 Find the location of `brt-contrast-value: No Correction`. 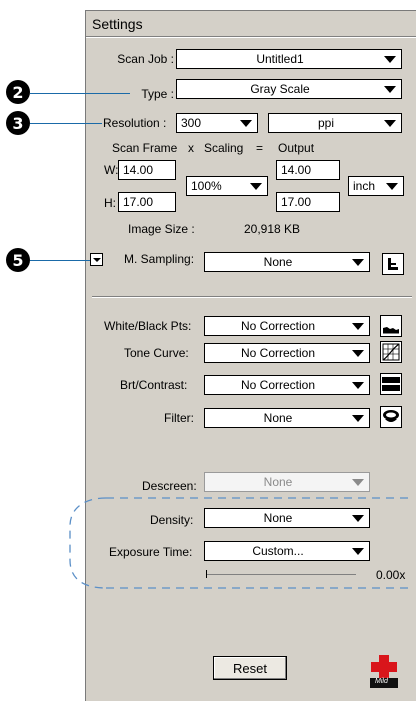

brt-contrast-value: No Correction is located at coordinates (278, 385).